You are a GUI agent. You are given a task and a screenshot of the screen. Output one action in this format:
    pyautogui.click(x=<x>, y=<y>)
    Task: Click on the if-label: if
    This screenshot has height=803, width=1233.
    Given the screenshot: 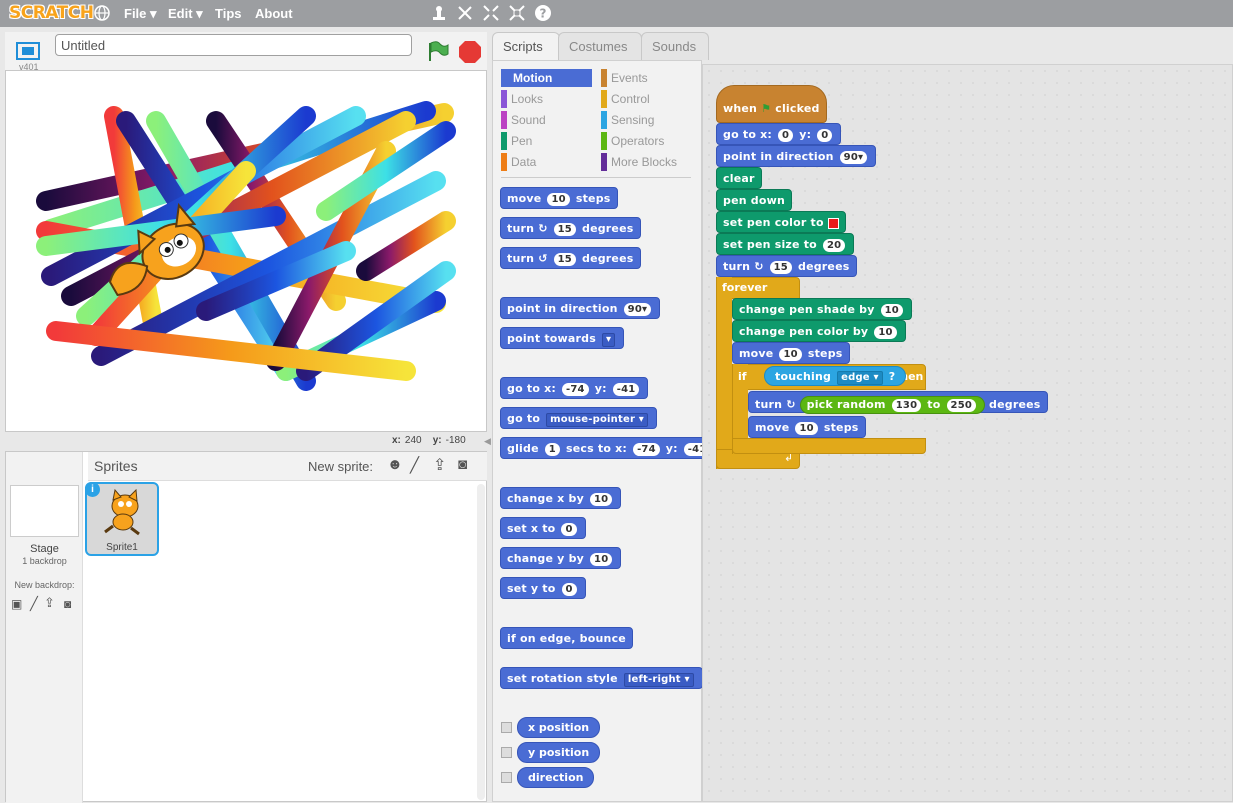 What is the action you would take?
    pyautogui.click(x=742, y=376)
    